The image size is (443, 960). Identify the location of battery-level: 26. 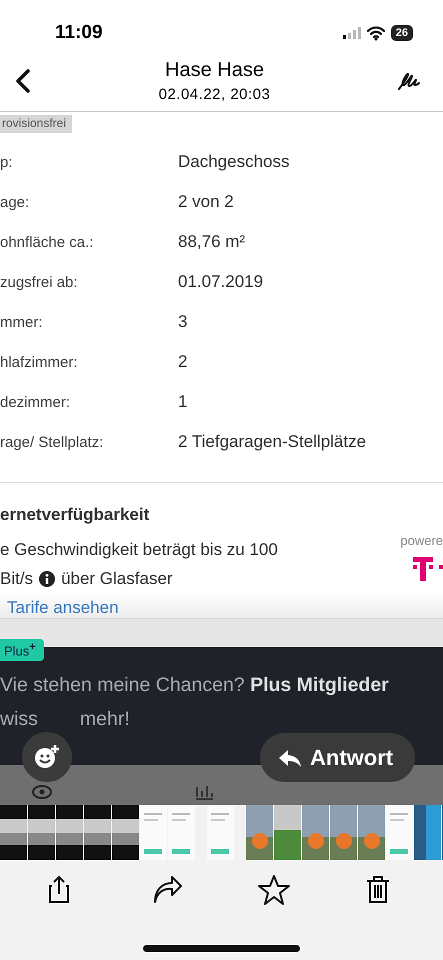
(401, 33).